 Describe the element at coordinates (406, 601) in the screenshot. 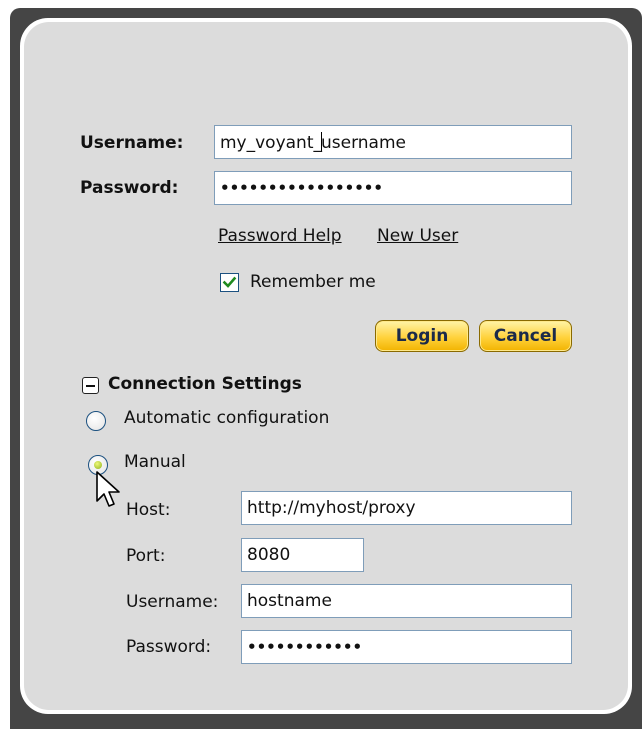

I see `proxy-username-input: hostname` at that location.